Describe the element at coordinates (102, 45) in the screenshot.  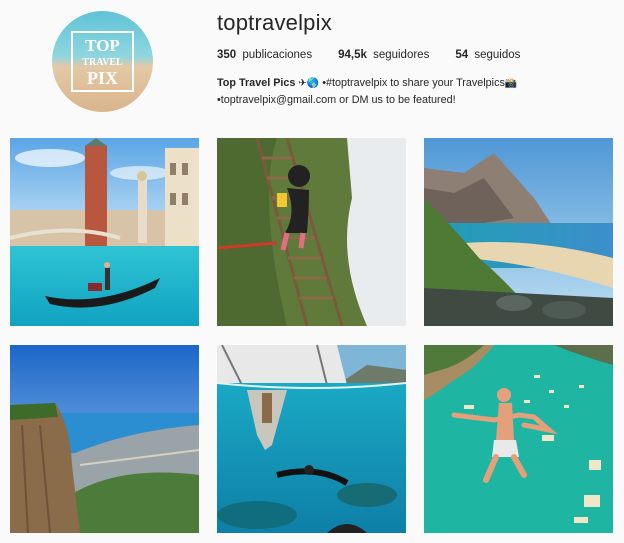
I see `svg-text: TOP` at that location.